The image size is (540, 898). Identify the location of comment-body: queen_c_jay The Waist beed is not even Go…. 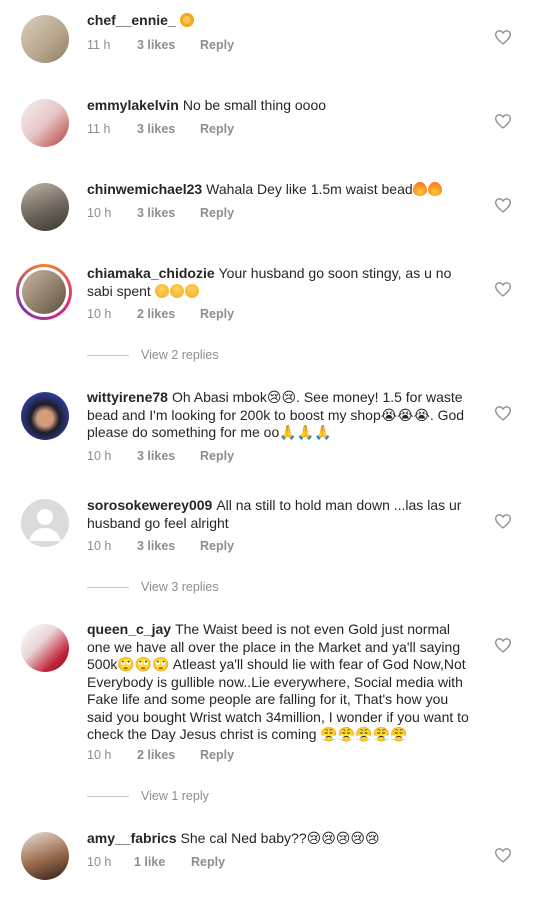
(282, 682).